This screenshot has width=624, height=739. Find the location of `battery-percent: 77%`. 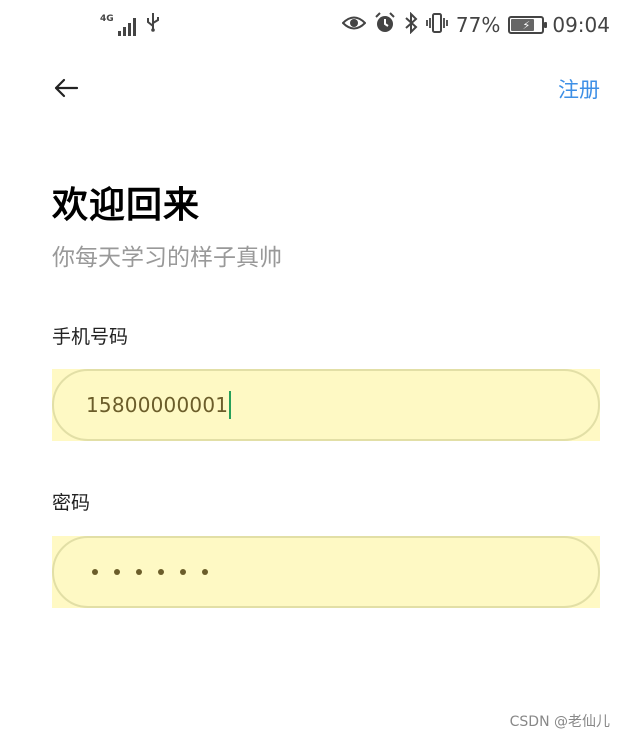

battery-percent: 77% is located at coordinates (478, 25).